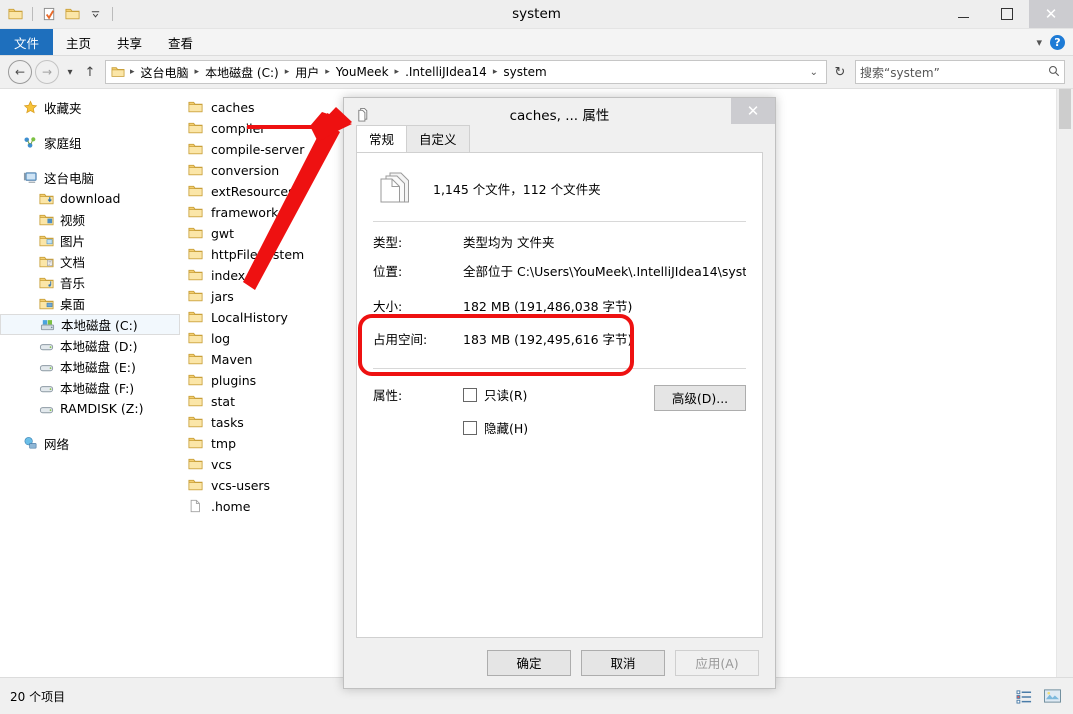  I want to click on ribbon-right-controls: ▾ ?, so click(1052, 42).